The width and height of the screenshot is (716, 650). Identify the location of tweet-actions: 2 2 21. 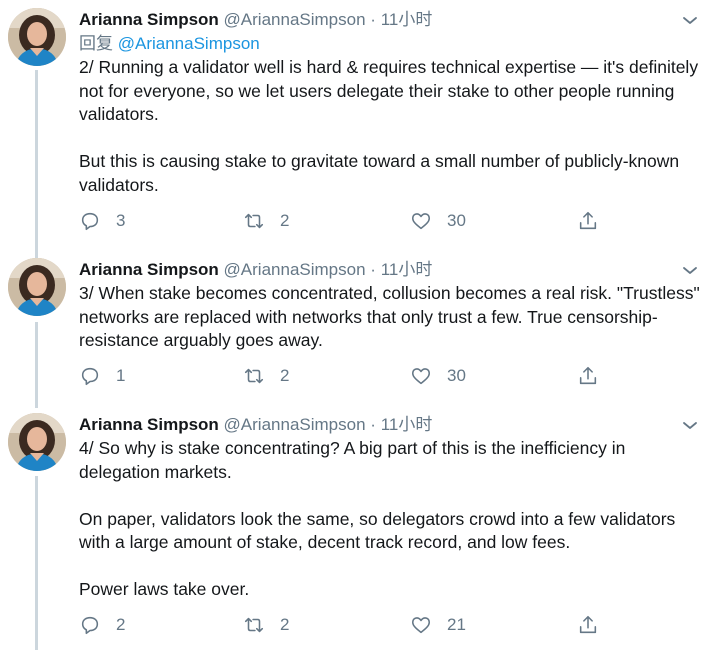
(349, 625).